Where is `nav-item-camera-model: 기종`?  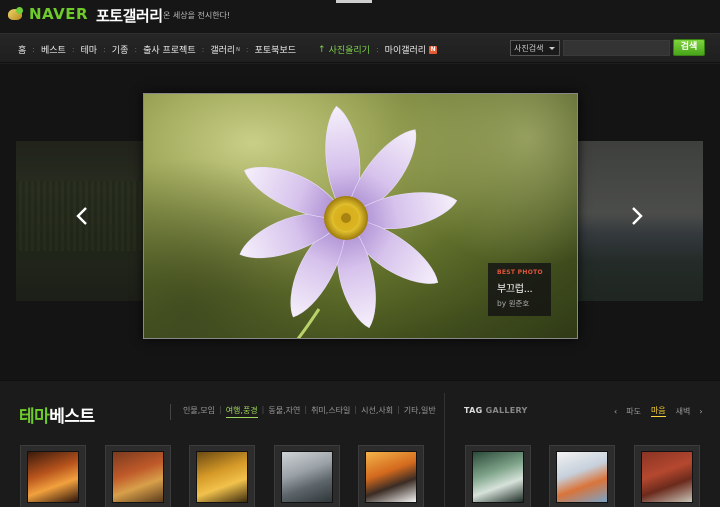 nav-item-camera-model: 기종 is located at coordinates (120, 49).